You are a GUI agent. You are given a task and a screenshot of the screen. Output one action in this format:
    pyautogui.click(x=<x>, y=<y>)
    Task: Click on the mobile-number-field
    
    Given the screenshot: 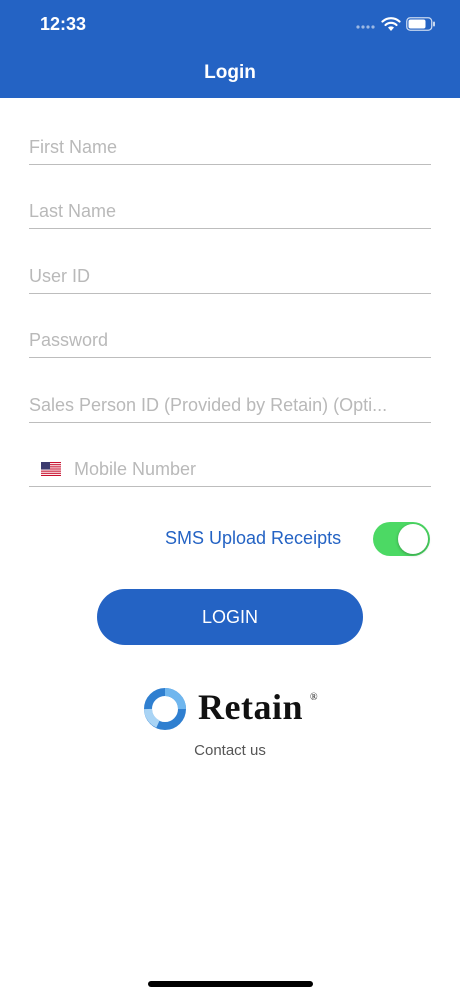 What is the action you would take?
    pyautogui.click(x=230, y=469)
    